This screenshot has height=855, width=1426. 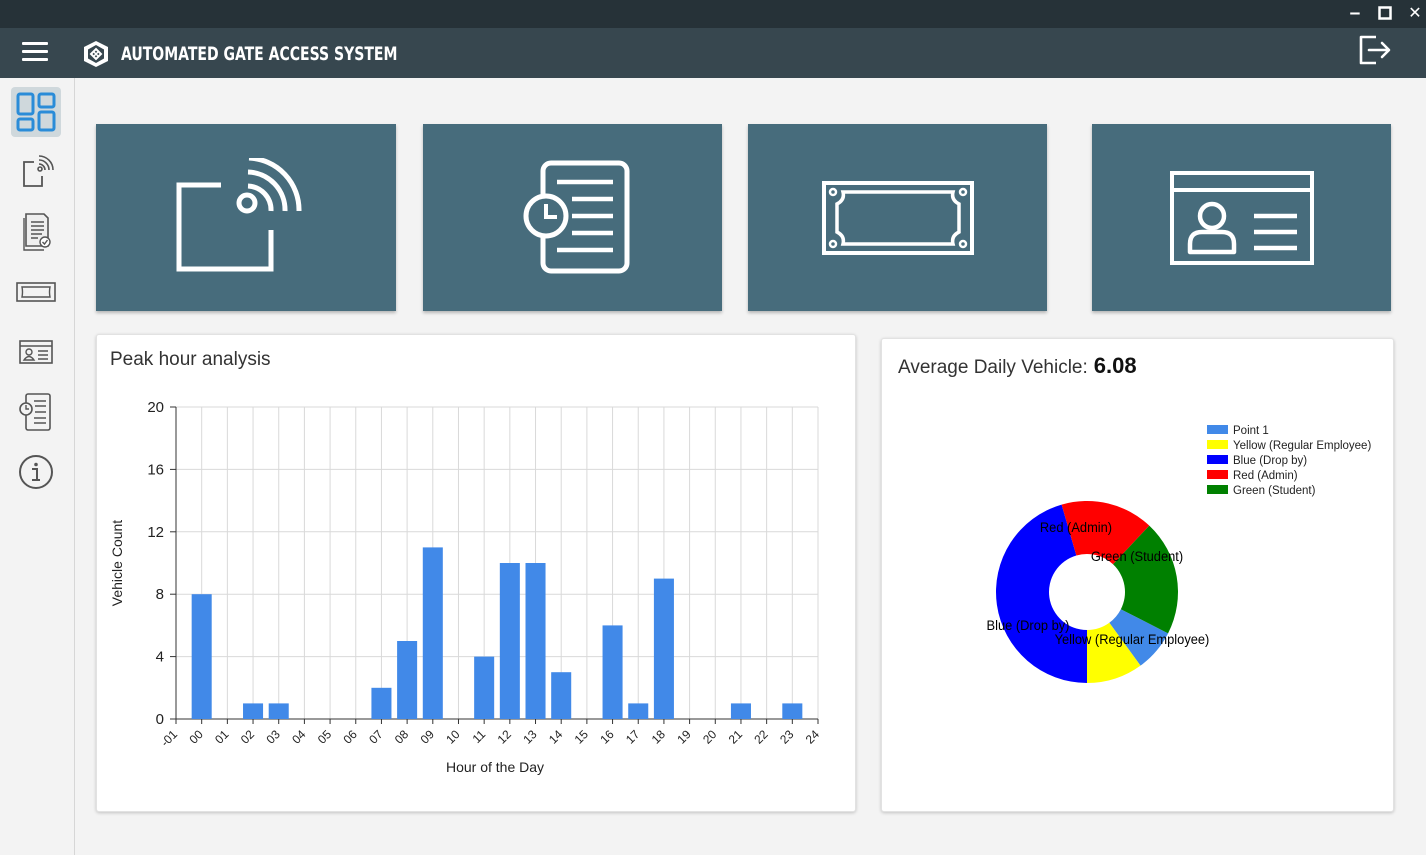 I want to click on maximize-icon, so click(x=1385, y=13).